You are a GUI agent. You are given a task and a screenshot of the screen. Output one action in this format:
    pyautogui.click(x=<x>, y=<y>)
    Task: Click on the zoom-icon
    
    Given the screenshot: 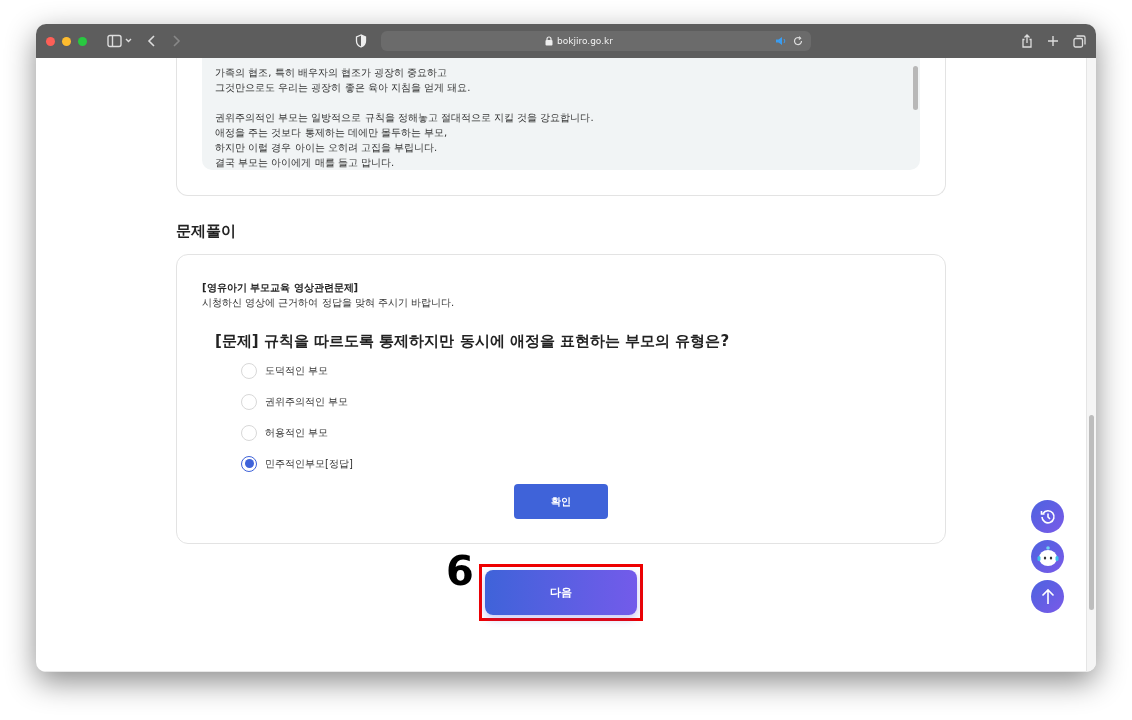 What is the action you would take?
    pyautogui.click(x=82, y=41)
    